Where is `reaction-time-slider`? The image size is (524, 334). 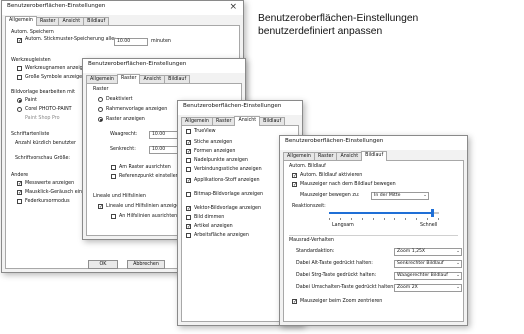
reaction-time-slider is located at coordinates (384, 215).